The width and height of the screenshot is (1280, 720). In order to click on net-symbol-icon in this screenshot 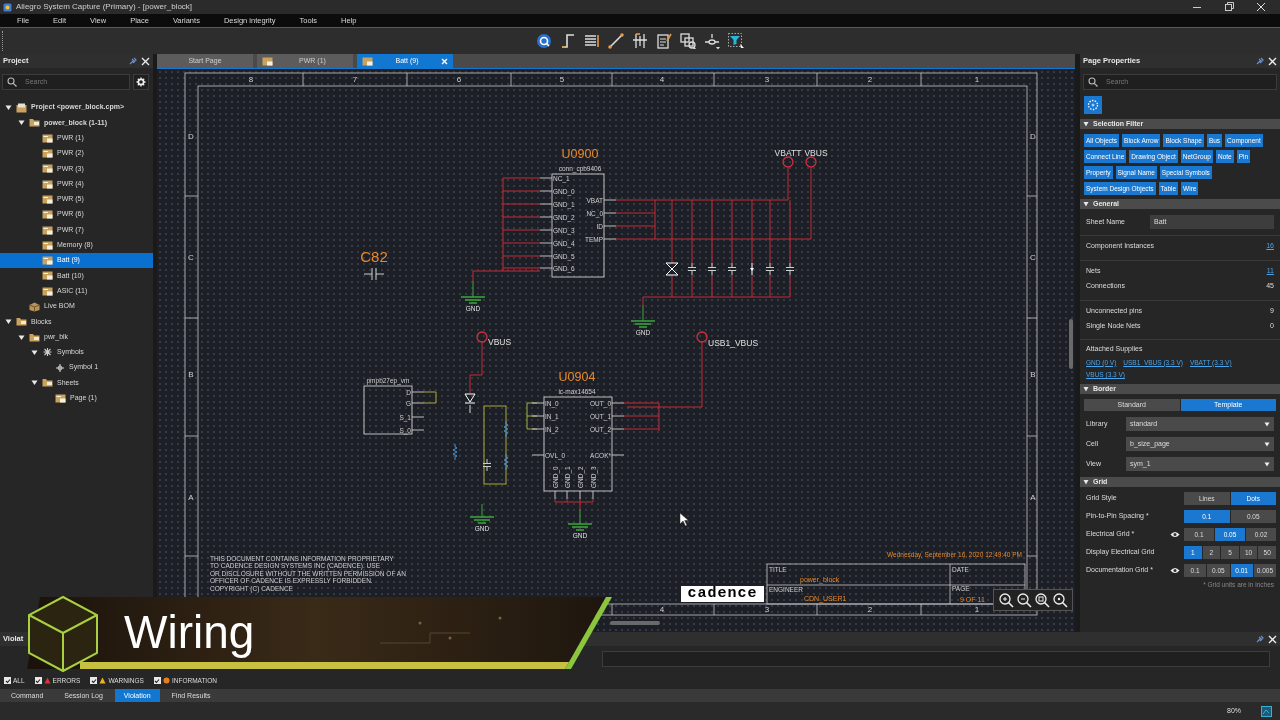, I will do `click(712, 41)`.